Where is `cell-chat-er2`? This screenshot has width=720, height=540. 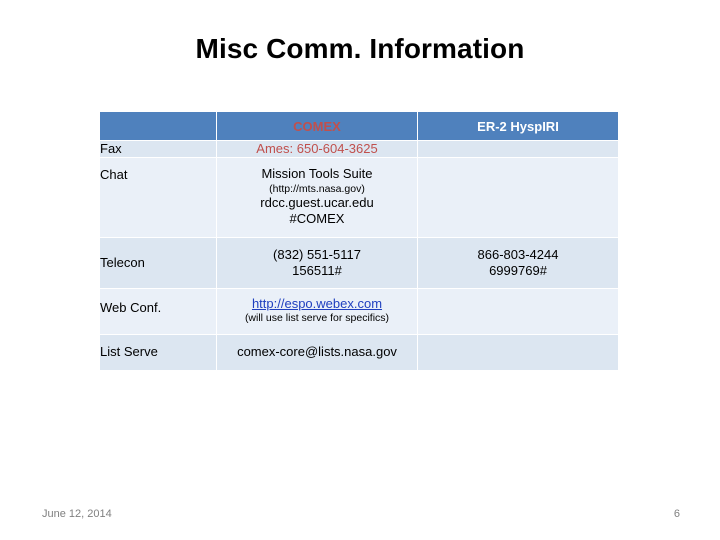
cell-chat-er2 is located at coordinates (518, 197).